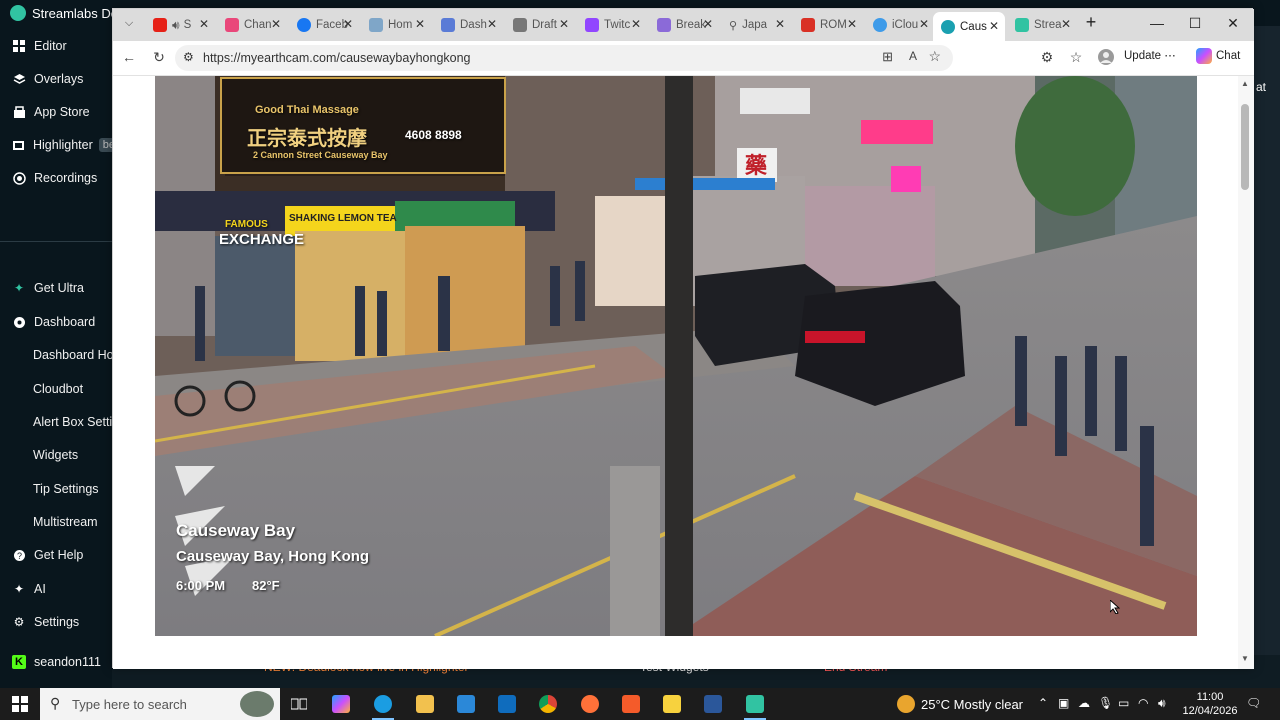 Image resolution: width=1280 pixels, height=720 pixels. I want to click on tab-icloud: iClou ✕, so click(900, 25).